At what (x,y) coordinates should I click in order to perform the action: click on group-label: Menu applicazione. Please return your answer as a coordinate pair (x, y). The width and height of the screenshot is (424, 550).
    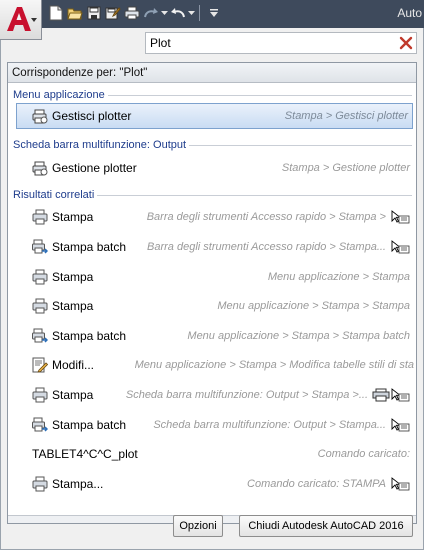
    Looking at the image, I should click on (60, 95).